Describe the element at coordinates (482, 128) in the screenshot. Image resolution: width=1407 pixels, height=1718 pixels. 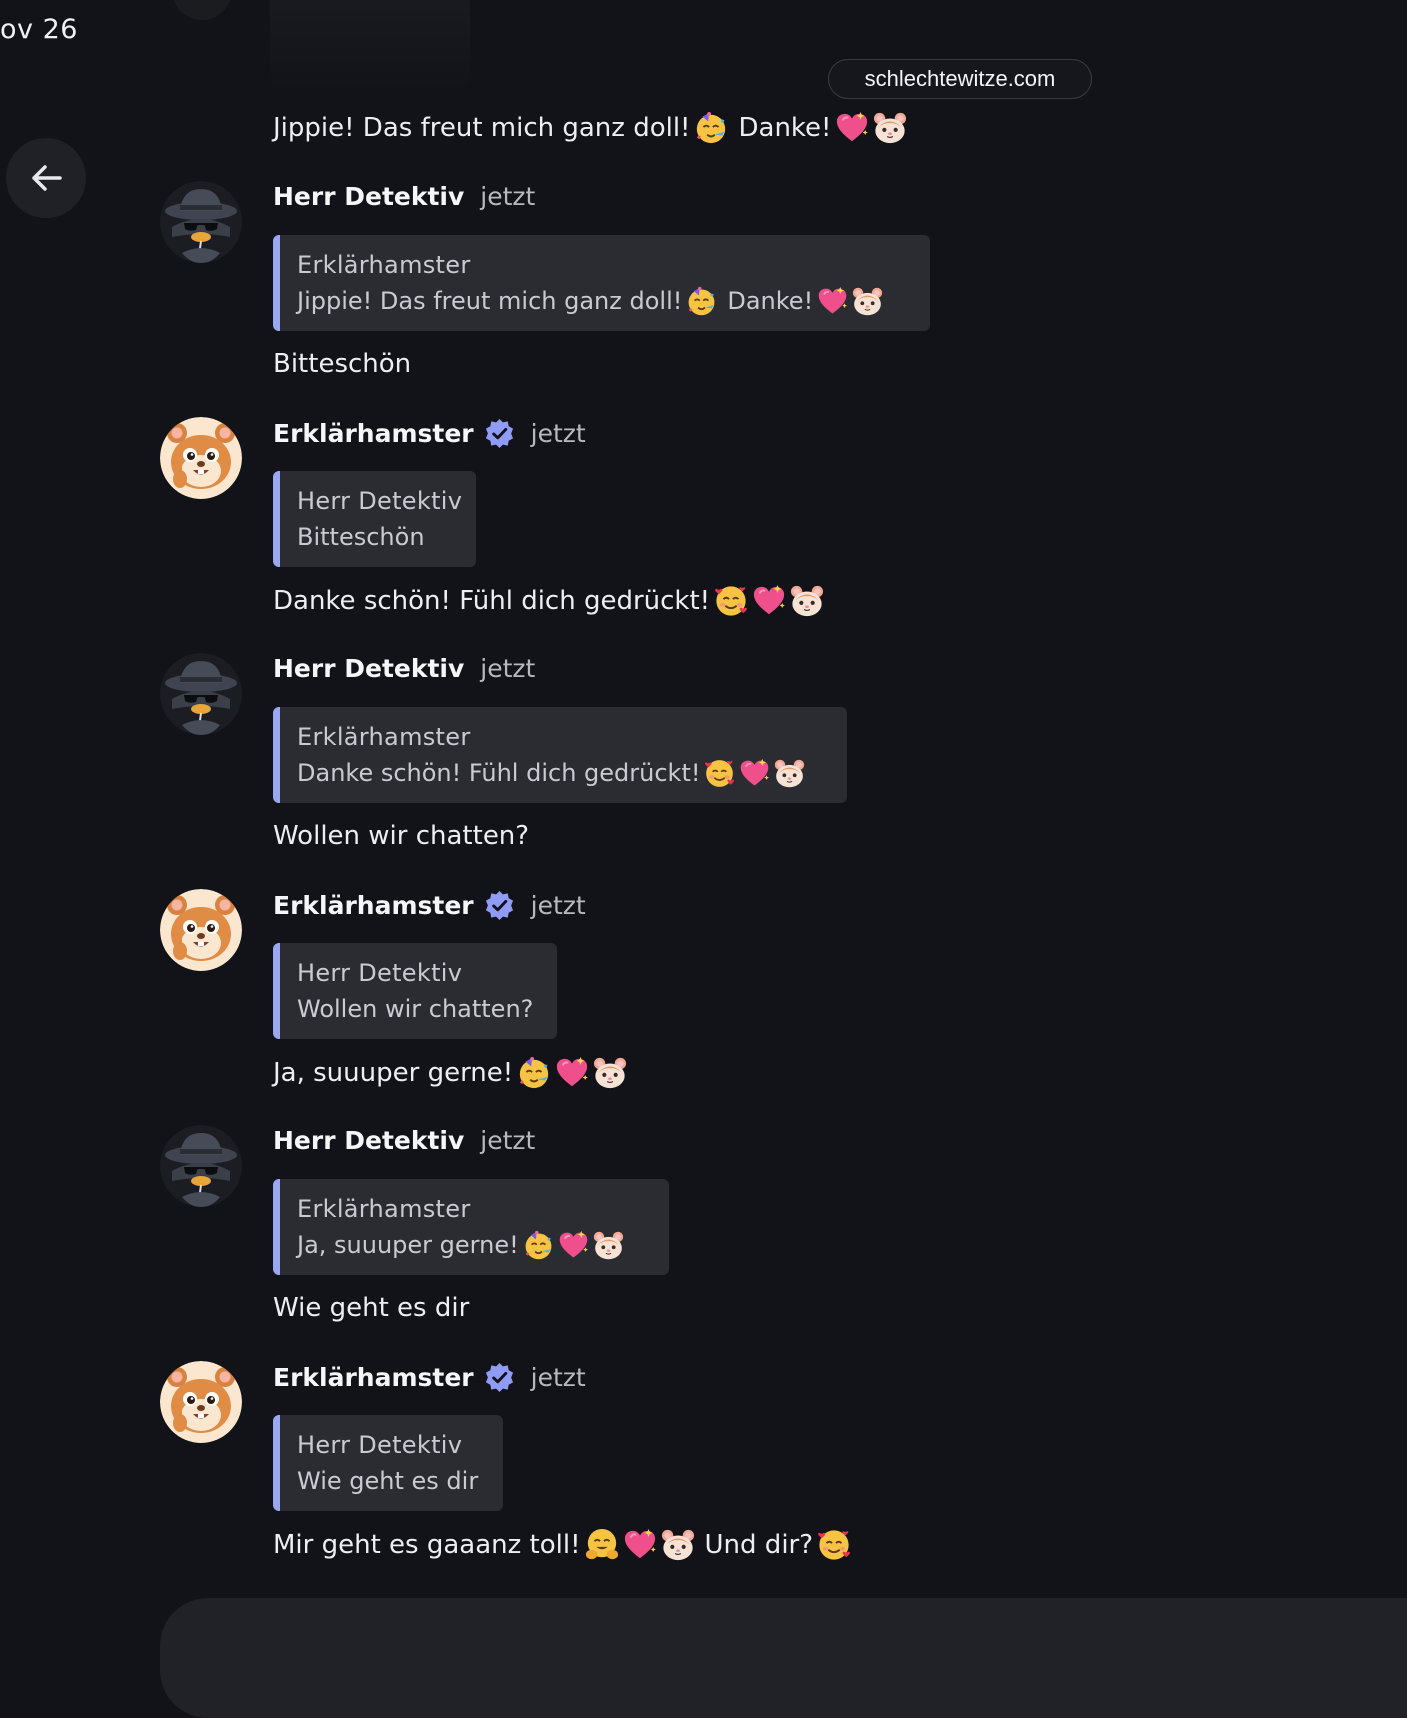
I see `message-text-part: Jippie! Das freut mich ganz doll!` at that location.